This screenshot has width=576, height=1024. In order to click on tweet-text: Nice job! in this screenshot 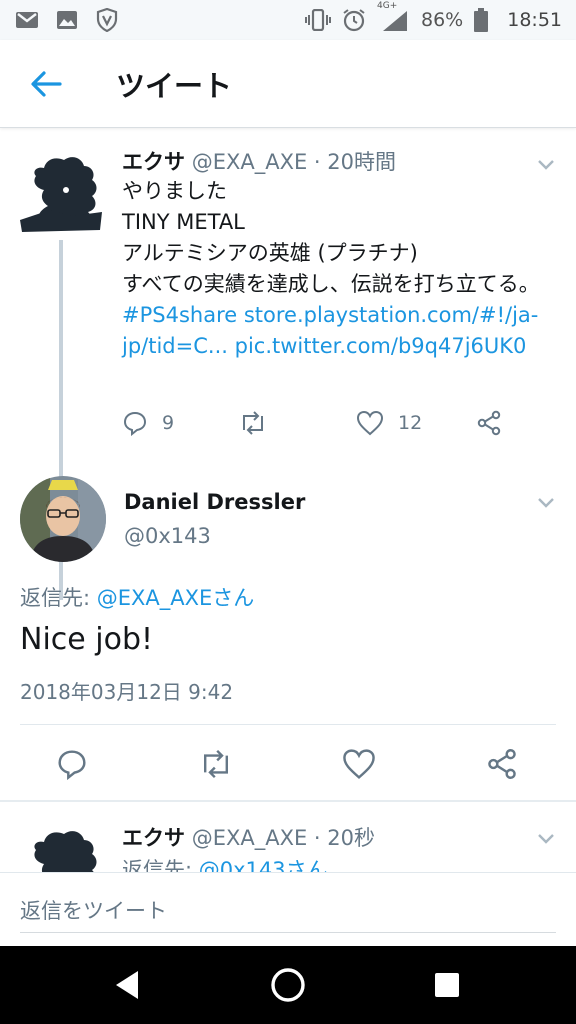, I will do `click(87, 639)`.